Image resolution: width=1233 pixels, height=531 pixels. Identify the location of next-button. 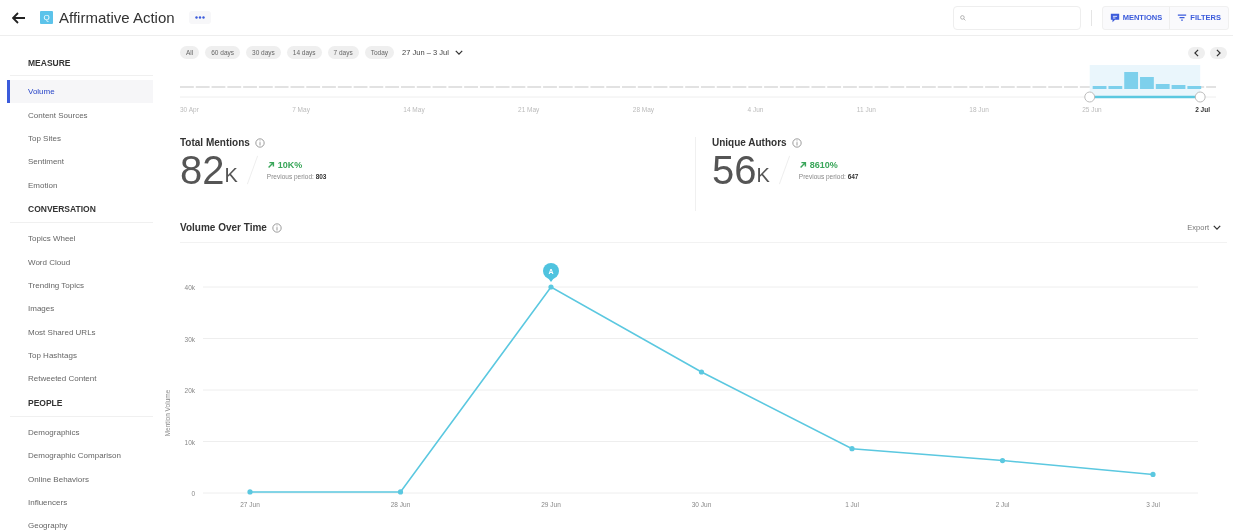
(1218, 52).